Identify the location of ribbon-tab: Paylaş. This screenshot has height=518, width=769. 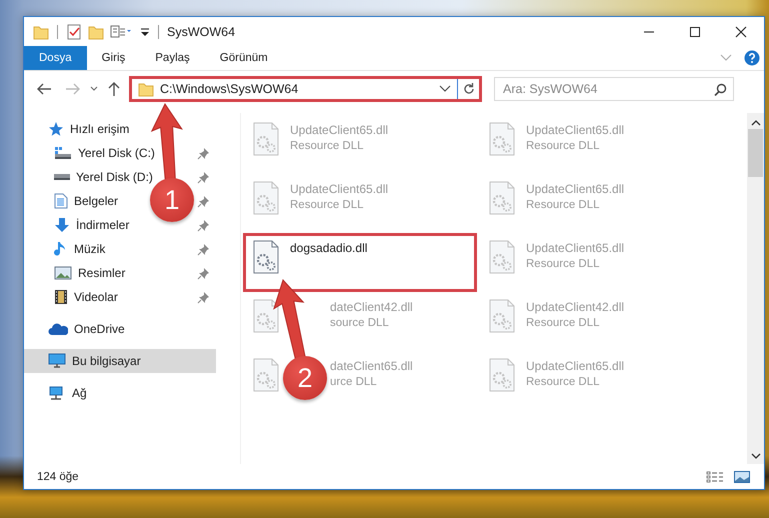
(172, 58).